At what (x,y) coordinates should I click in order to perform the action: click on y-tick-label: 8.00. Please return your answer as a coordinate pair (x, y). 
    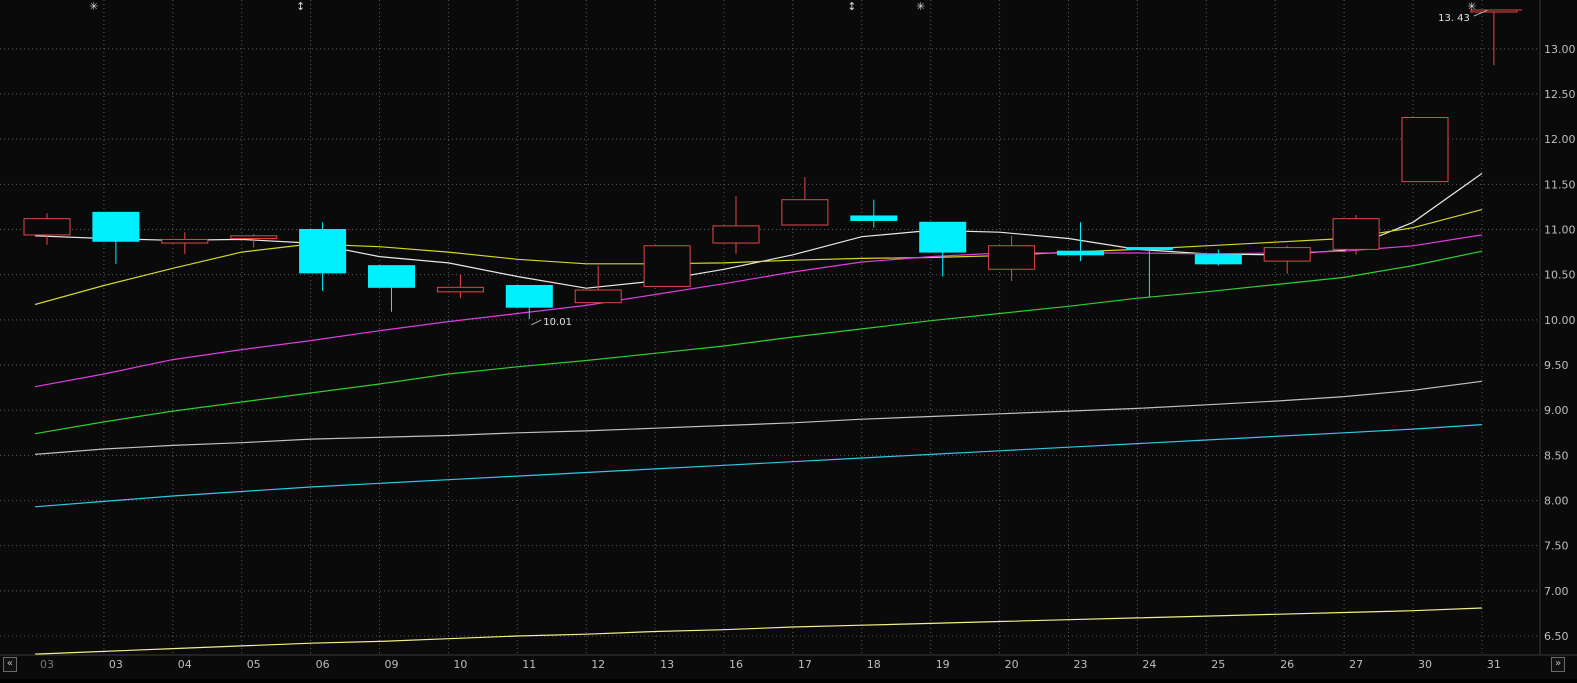
    Looking at the image, I should click on (1556, 501).